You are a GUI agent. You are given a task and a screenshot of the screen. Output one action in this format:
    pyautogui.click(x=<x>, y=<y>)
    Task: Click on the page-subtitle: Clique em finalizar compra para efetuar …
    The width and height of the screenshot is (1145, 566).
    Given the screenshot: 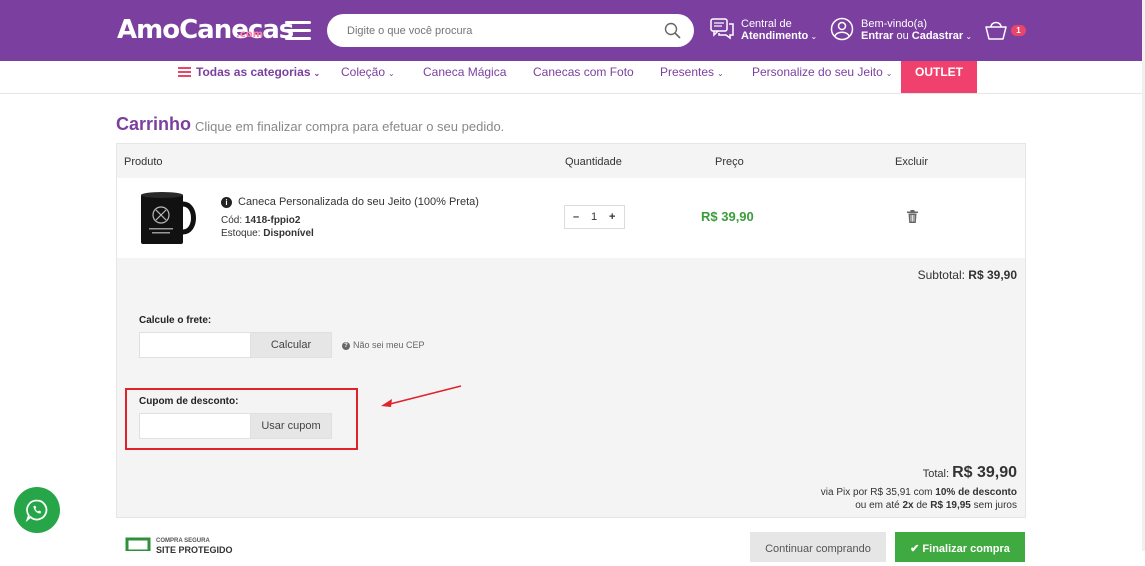 What is the action you would take?
    pyautogui.click(x=350, y=126)
    